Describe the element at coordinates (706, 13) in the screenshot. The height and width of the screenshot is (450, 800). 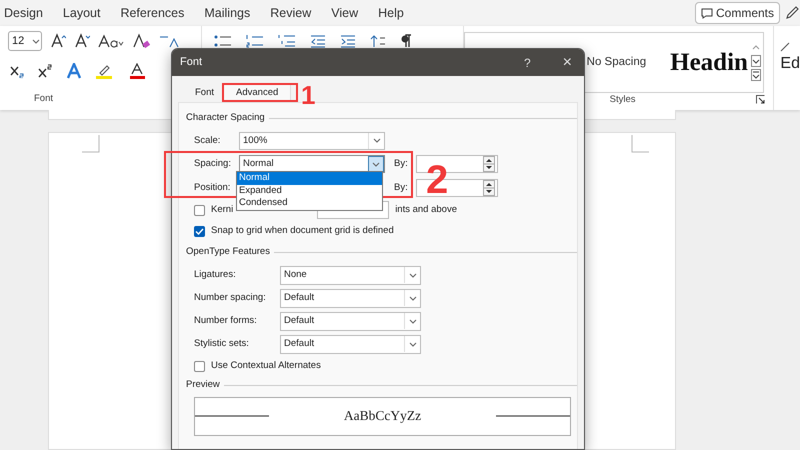
I see `comment-icon` at that location.